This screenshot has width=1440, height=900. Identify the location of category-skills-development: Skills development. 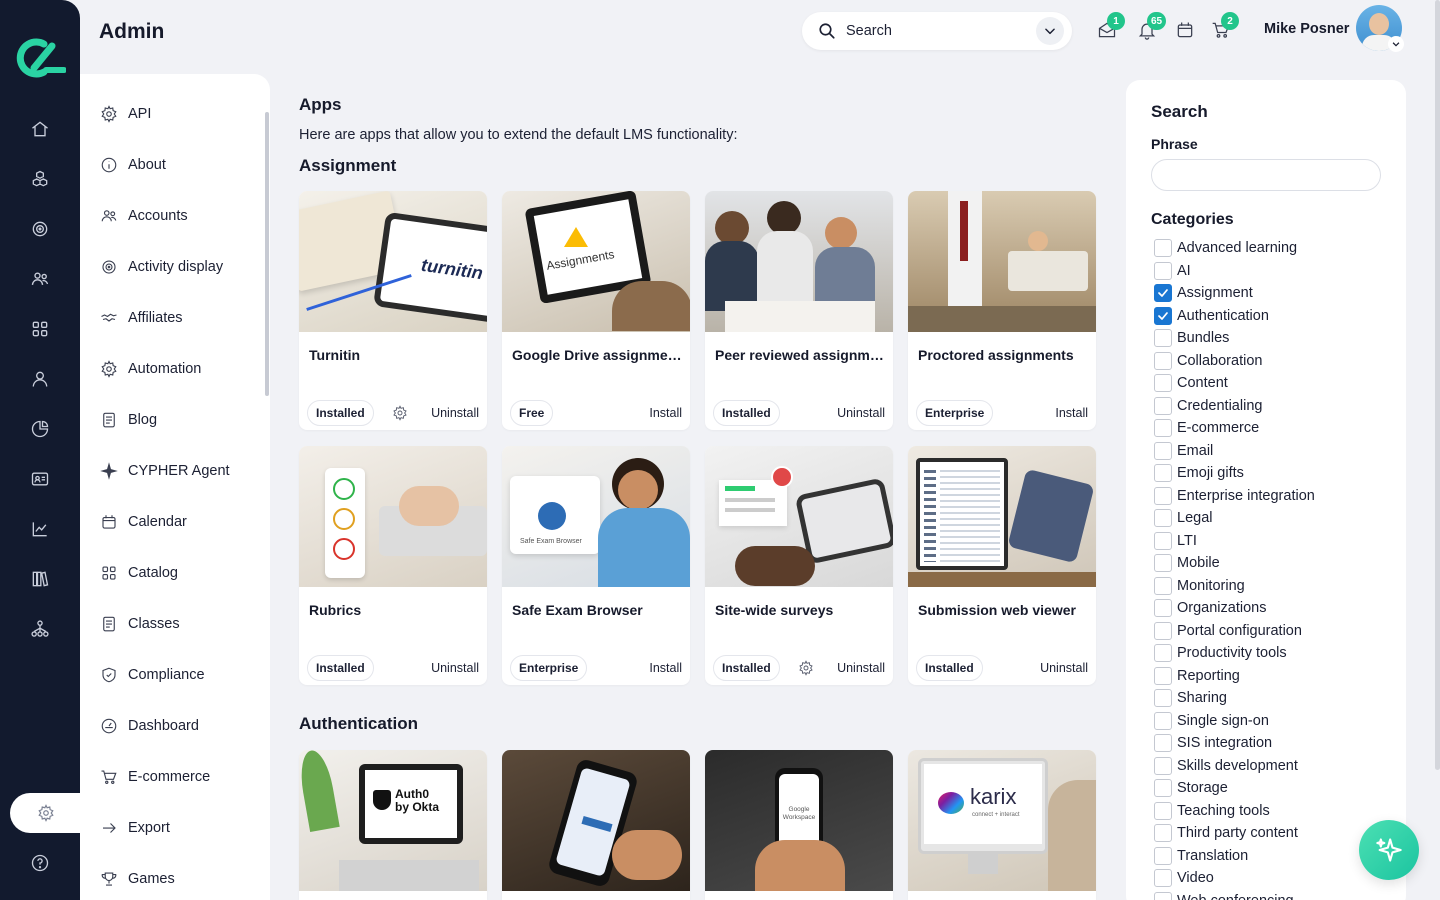
(1226, 766).